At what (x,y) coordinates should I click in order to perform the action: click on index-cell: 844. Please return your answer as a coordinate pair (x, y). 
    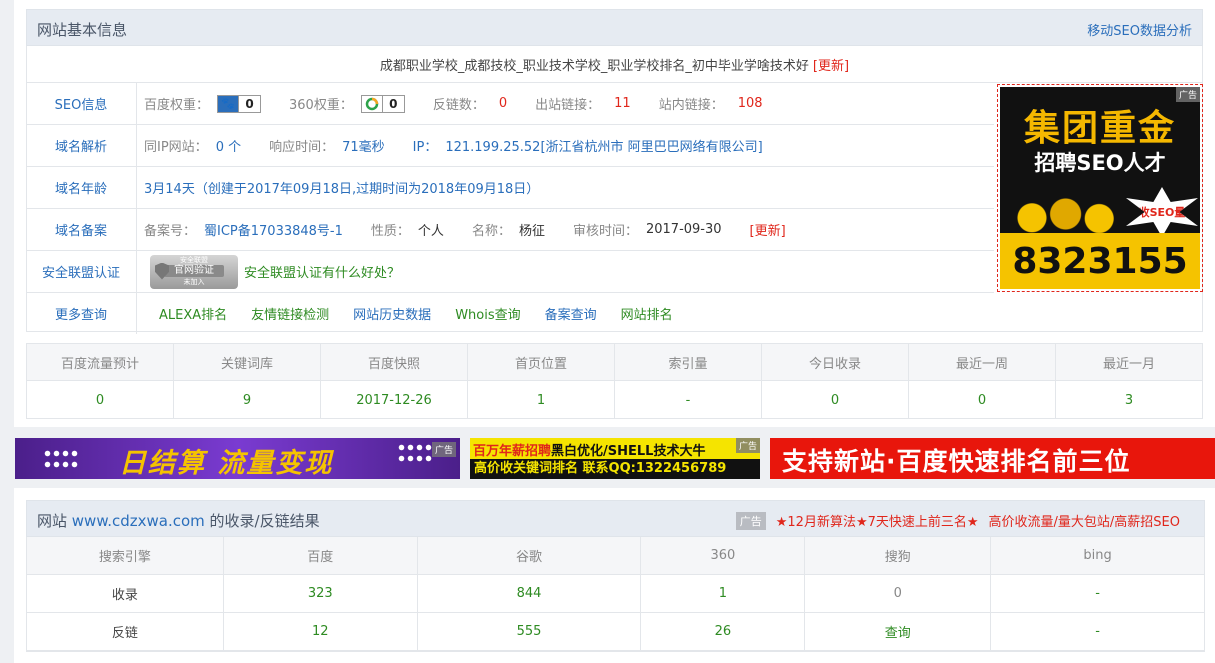
    Looking at the image, I should click on (530, 593).